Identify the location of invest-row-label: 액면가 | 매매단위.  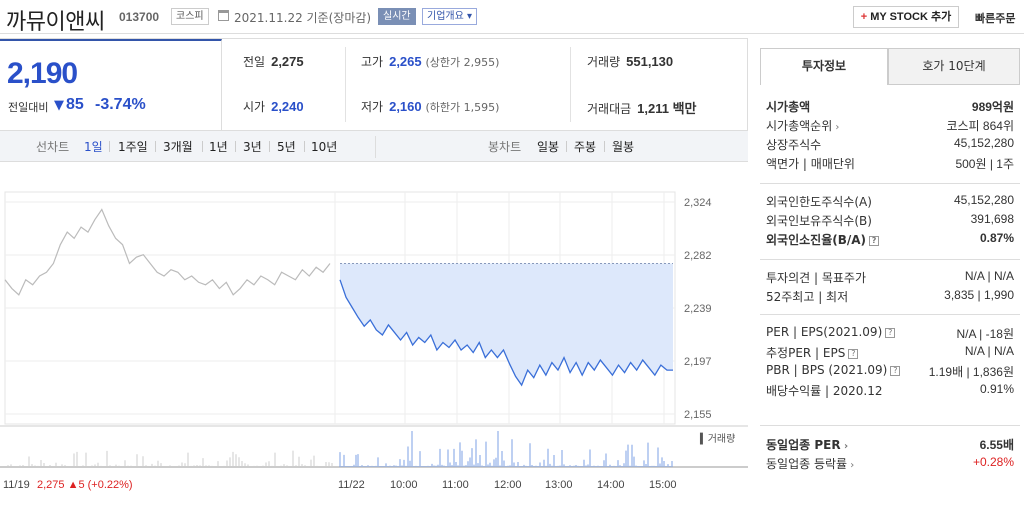
(810, 163).